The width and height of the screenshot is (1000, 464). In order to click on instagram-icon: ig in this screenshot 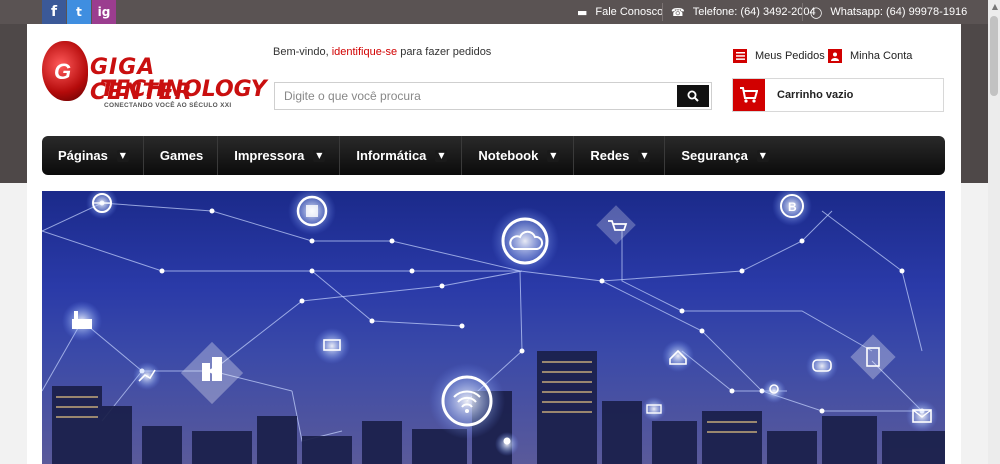, I will do `click(104, 12)`.